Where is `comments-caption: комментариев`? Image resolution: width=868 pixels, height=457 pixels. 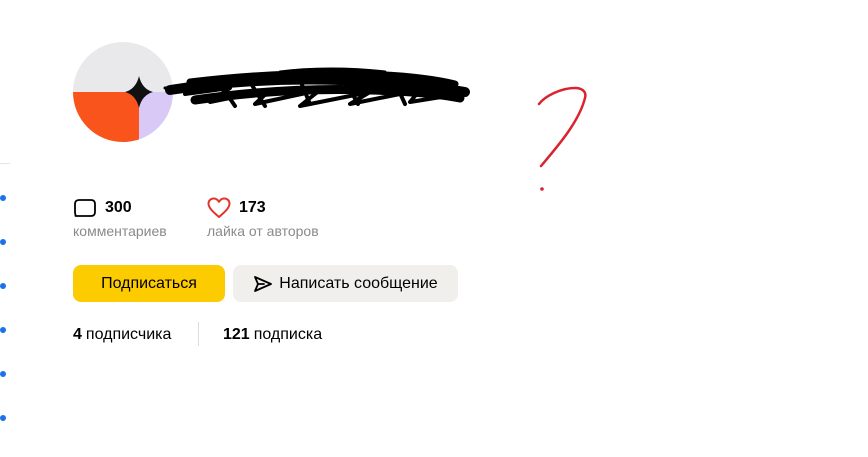 comments-caption: комментариев is located at coordinates (120, 231).